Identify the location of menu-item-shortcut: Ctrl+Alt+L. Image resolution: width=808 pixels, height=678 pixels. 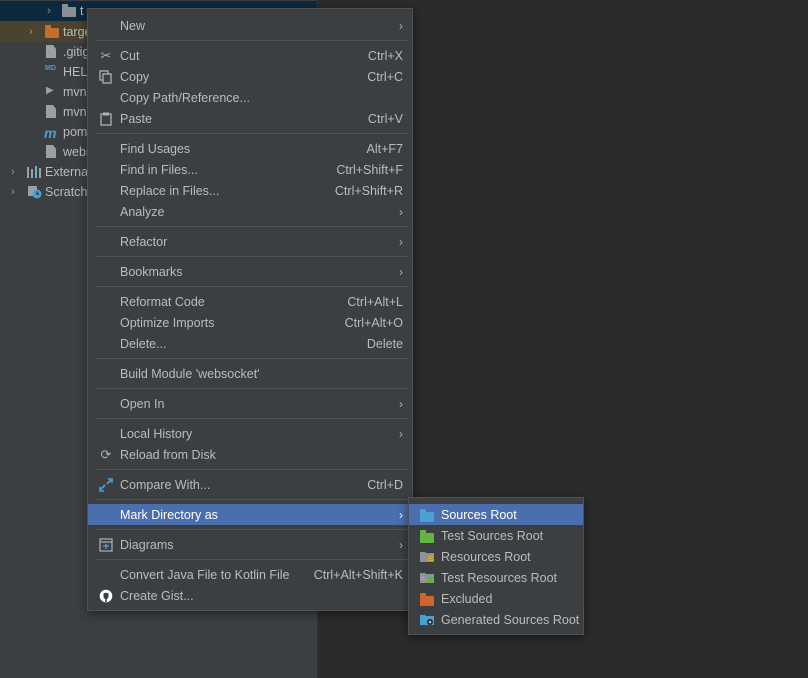
(375, 301).